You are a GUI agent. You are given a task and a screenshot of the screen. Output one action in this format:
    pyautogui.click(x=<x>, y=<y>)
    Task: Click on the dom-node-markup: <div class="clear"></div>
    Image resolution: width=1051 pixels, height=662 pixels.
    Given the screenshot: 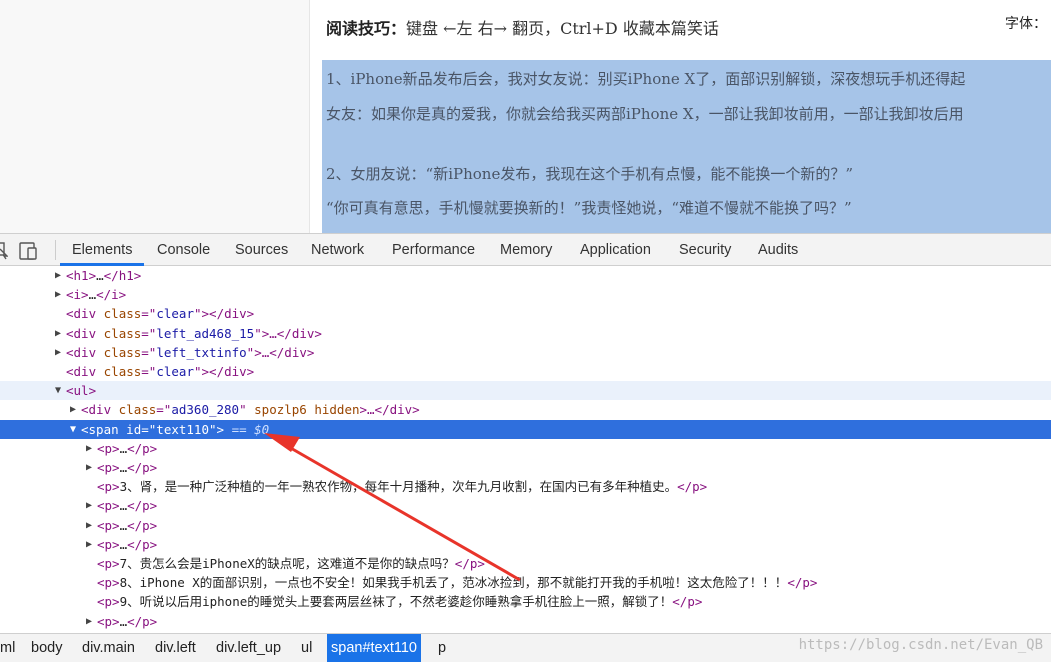 What is the action you would take?
    pyautogui.click(x=160, y=313)
    